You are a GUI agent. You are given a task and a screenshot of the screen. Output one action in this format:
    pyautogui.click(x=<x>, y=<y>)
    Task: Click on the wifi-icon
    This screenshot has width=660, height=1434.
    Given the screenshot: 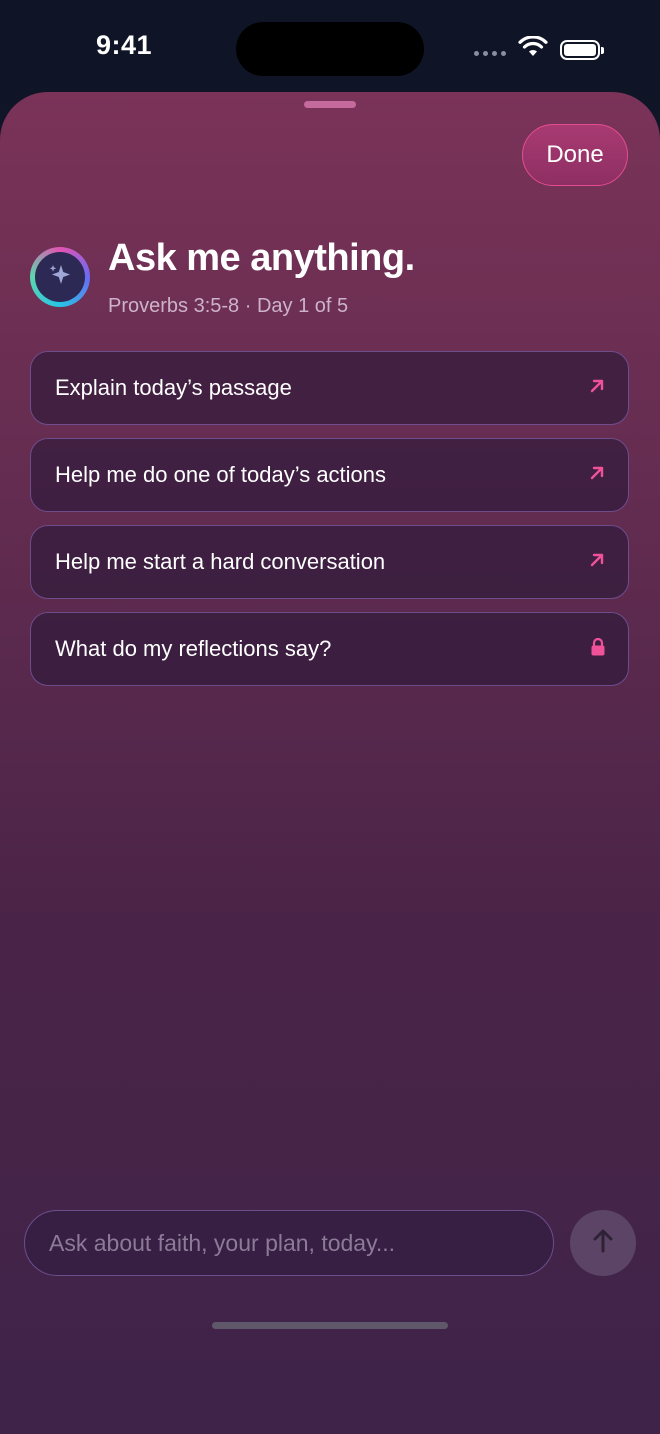 What is the action you would take?
    pyautogui.click(x=533, y=49)
    